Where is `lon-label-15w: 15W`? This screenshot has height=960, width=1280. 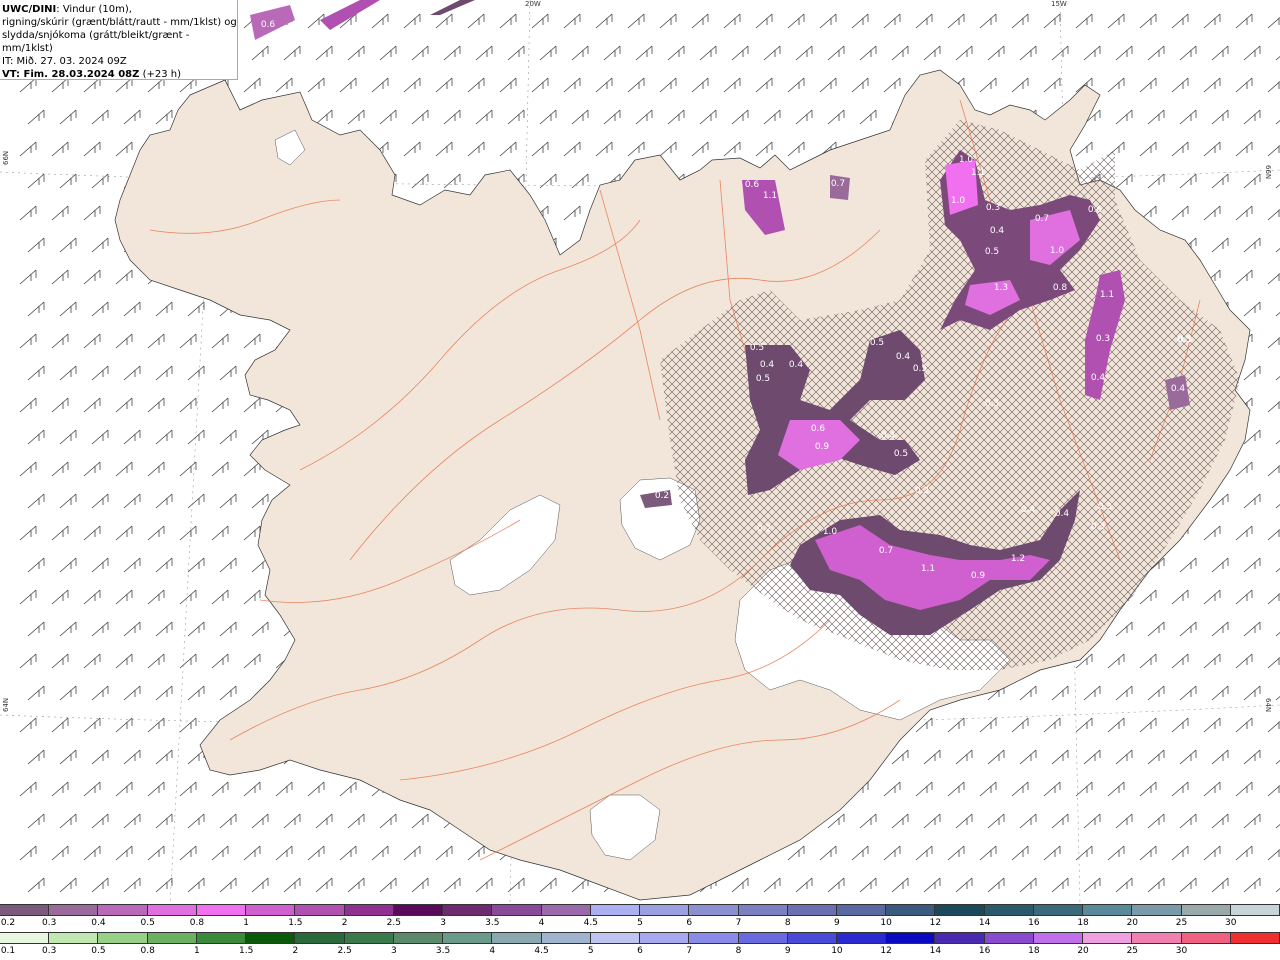 lon-label-15w: 15W is located at coordinates (1059, 4).